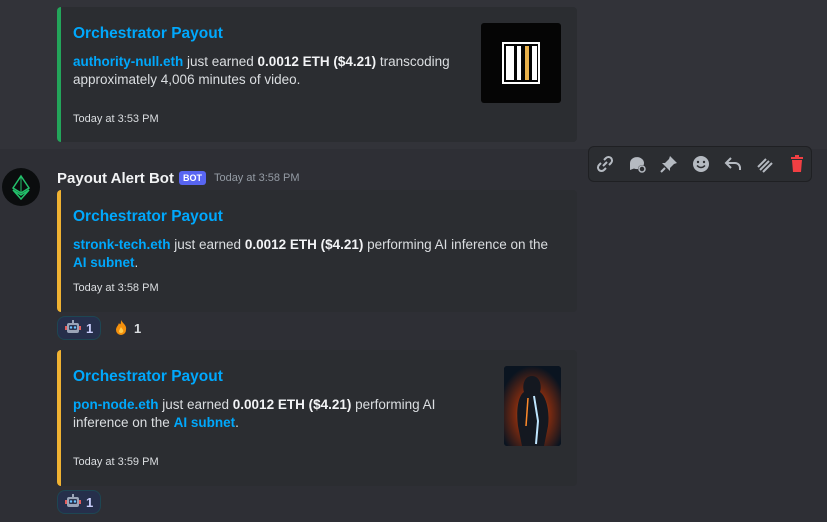 This screenshot has height=522, width=827. Describe the element at coordinates (128, 61) in the screenshot. I see `node-link: authority-null.eth` at that location.